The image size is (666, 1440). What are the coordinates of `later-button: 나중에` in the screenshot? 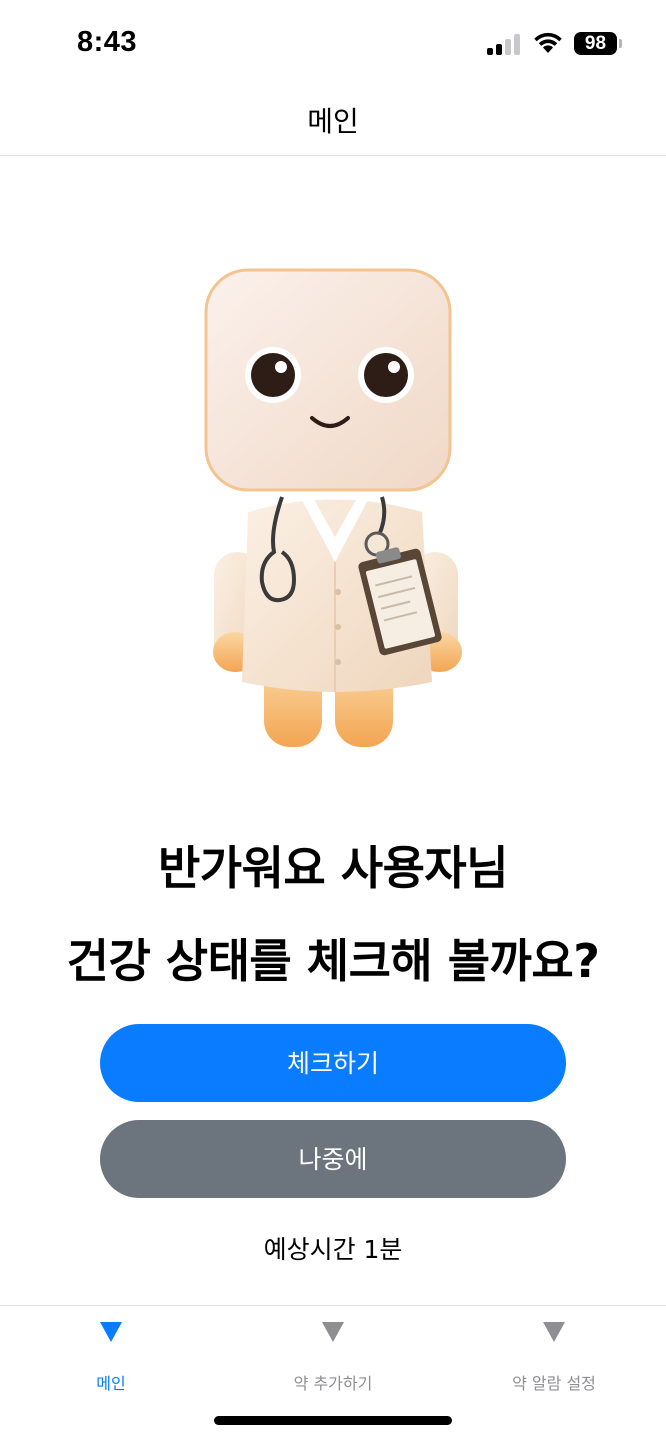 It's located at (333, 1159).